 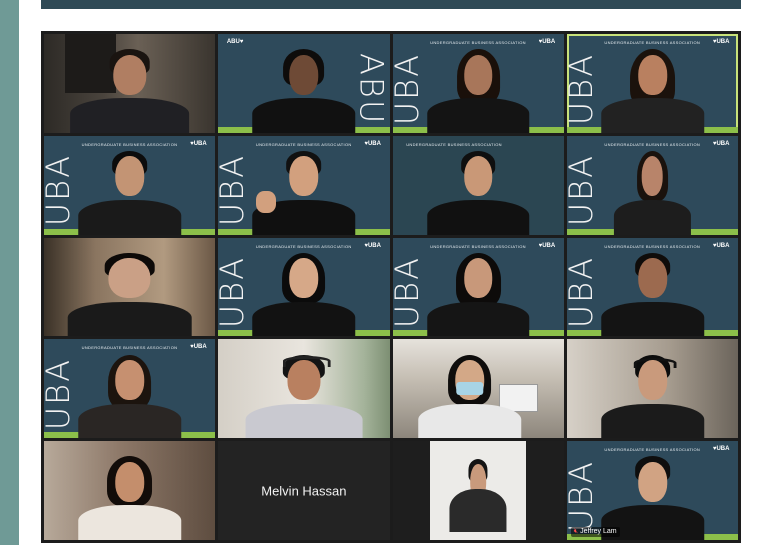 What do you see at coordinates (478, 510) in the screenshot?
I see `jacket` at bounding box center [478, 510].